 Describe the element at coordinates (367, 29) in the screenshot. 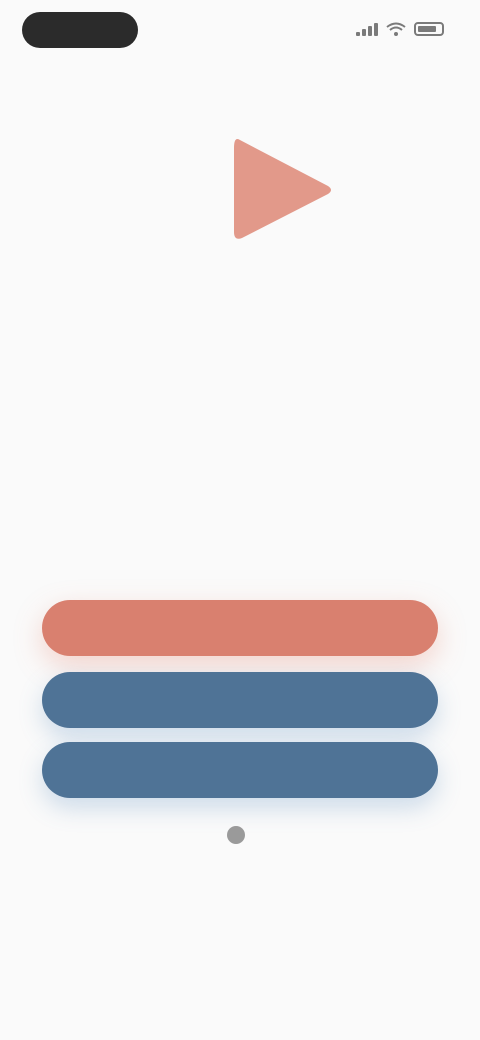

I see `signal-icon` at that location.